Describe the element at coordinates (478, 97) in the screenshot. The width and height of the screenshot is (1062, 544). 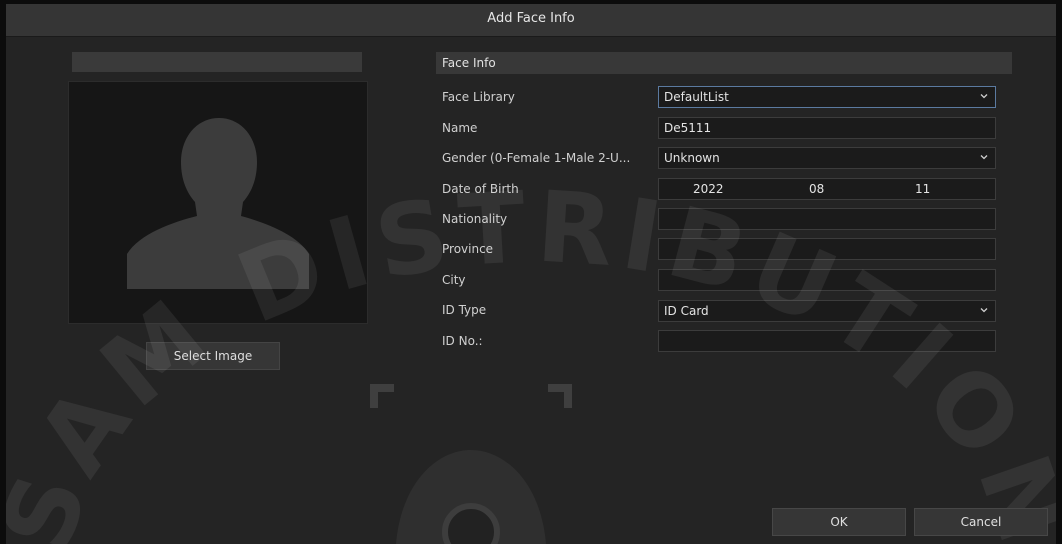
I see `face-library-label: Face Library` at that location.